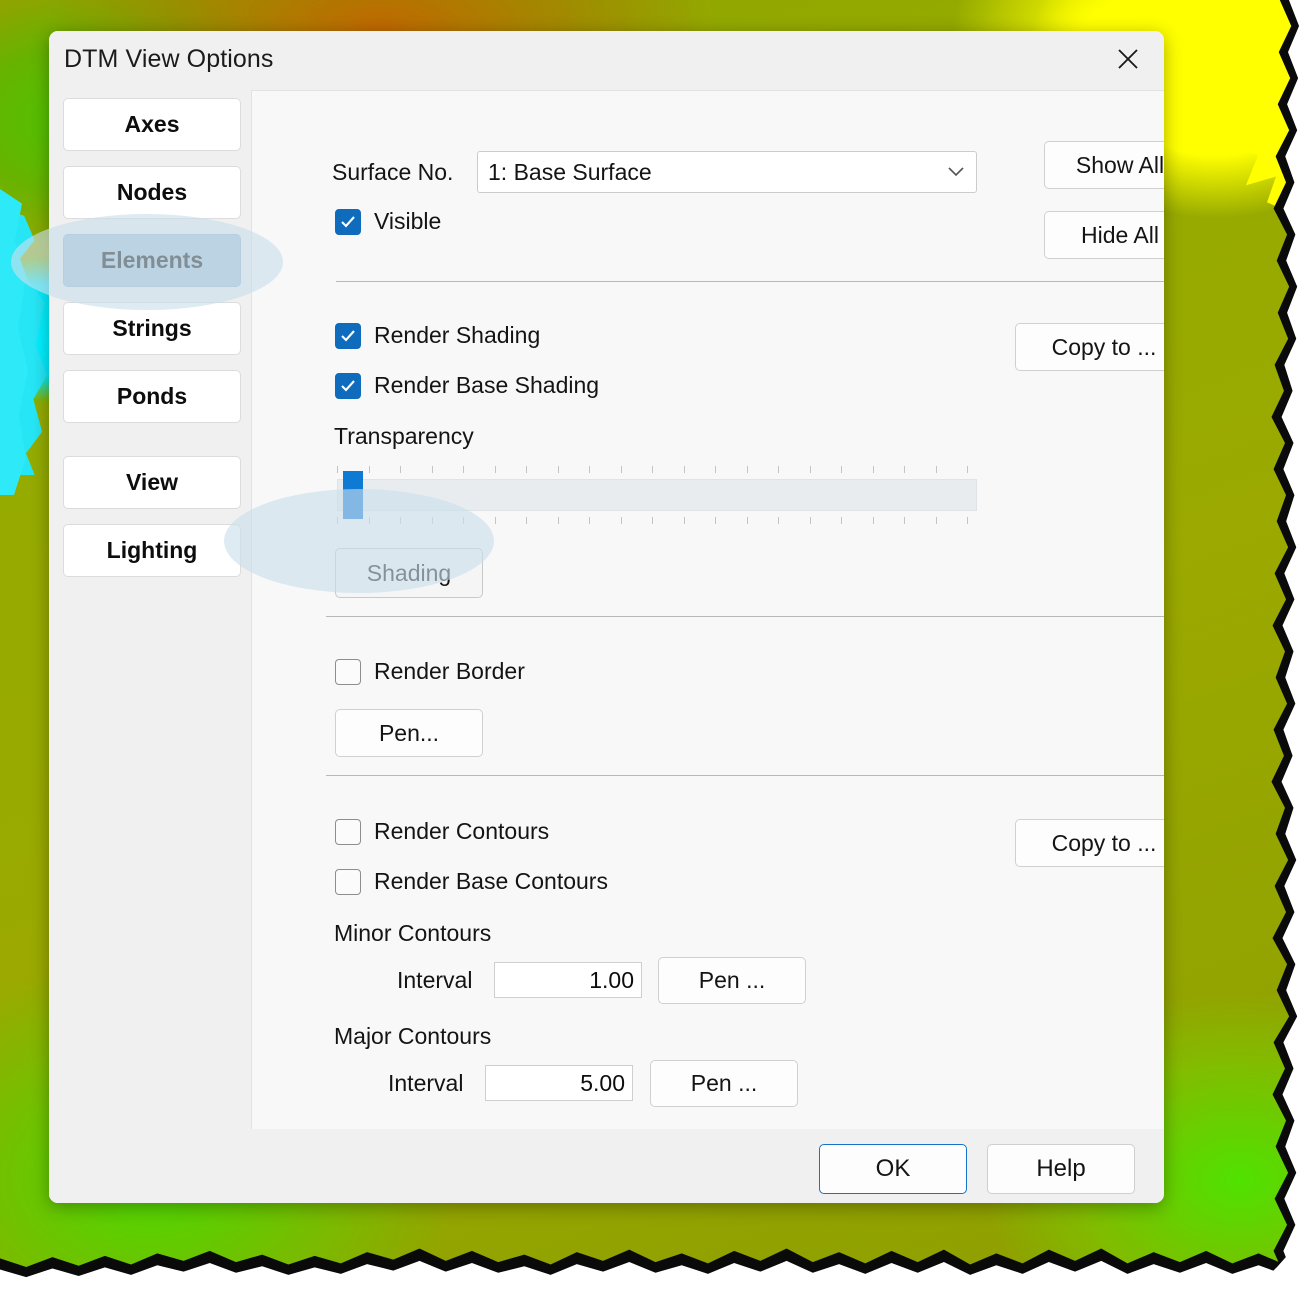 This screenshot has height=1303, width=1311. Describe the element at coordinates (348, 221) in the screenshot. I see `checkbox-box-visible` at that location.